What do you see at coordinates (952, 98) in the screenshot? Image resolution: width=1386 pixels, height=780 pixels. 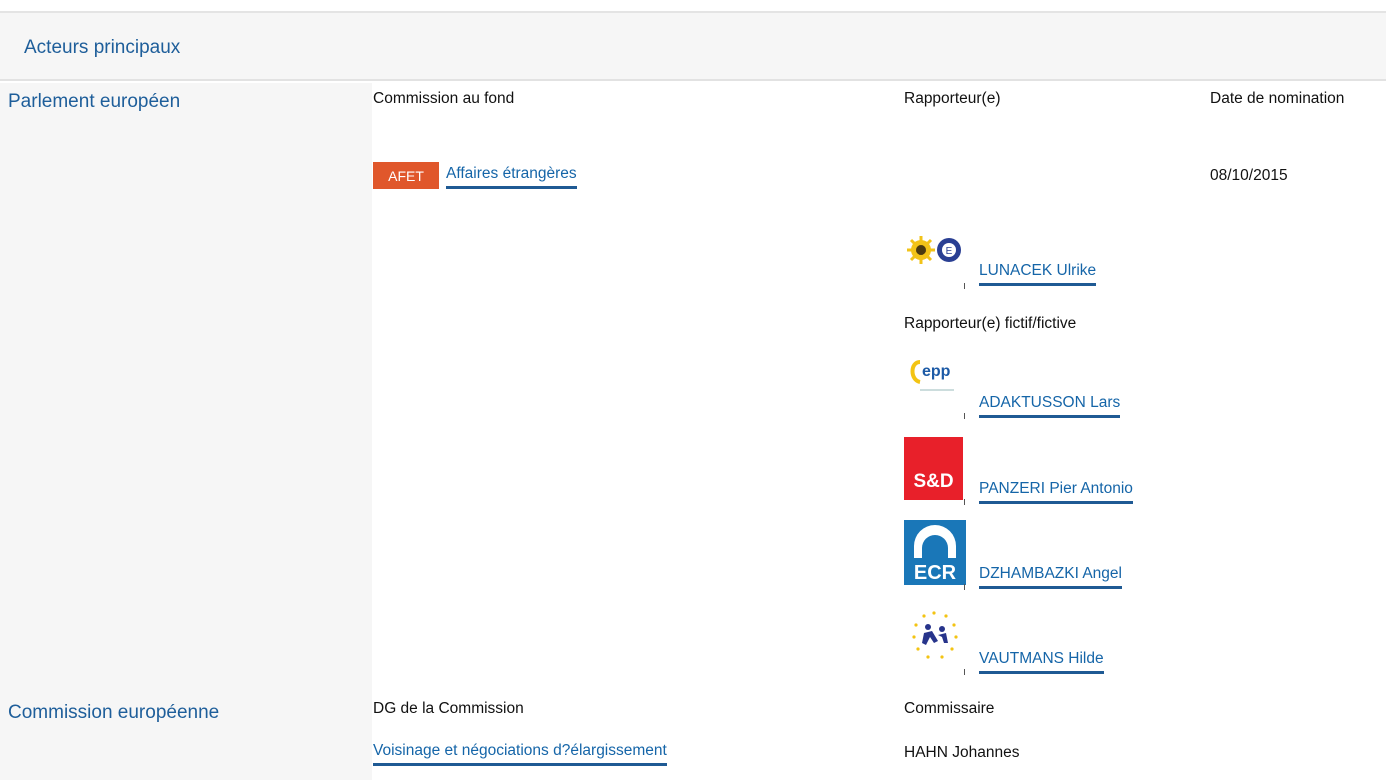 I see `rapporteur-column-header: Rapporteur(e)` at bounding box center [952, 98].